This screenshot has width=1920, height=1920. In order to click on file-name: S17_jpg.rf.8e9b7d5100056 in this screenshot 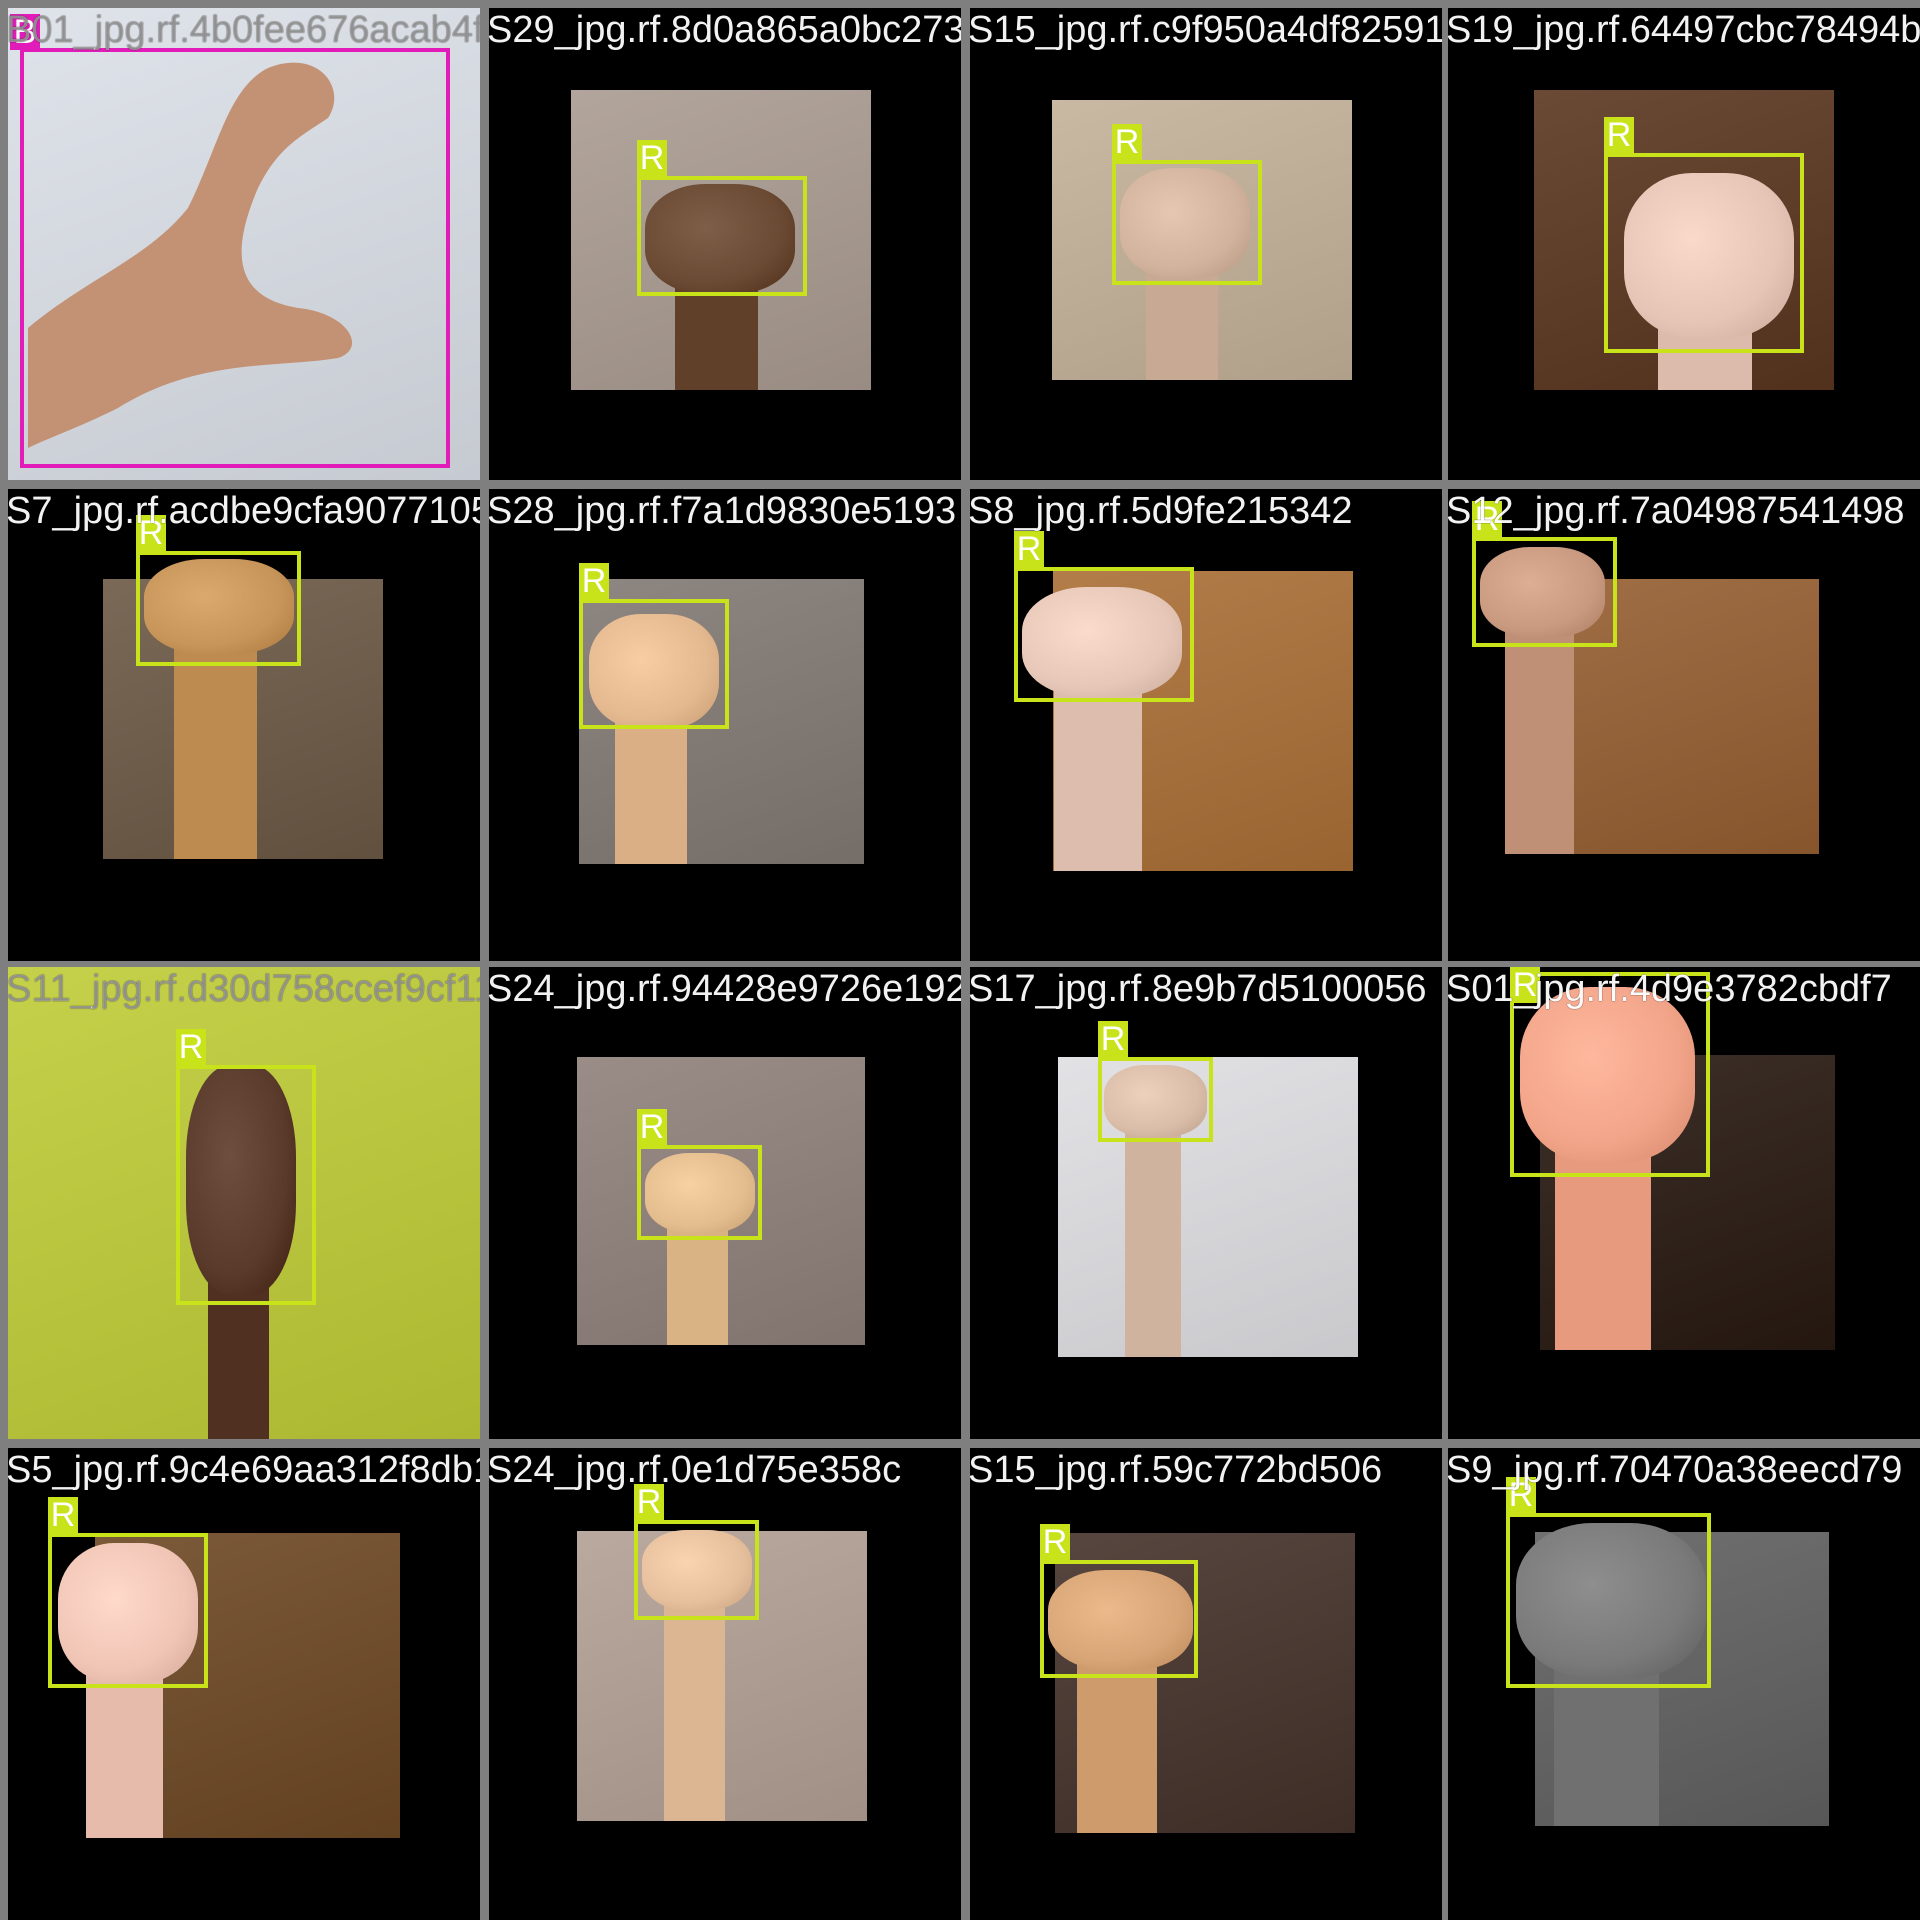, I will do `click(1198, 989)`.